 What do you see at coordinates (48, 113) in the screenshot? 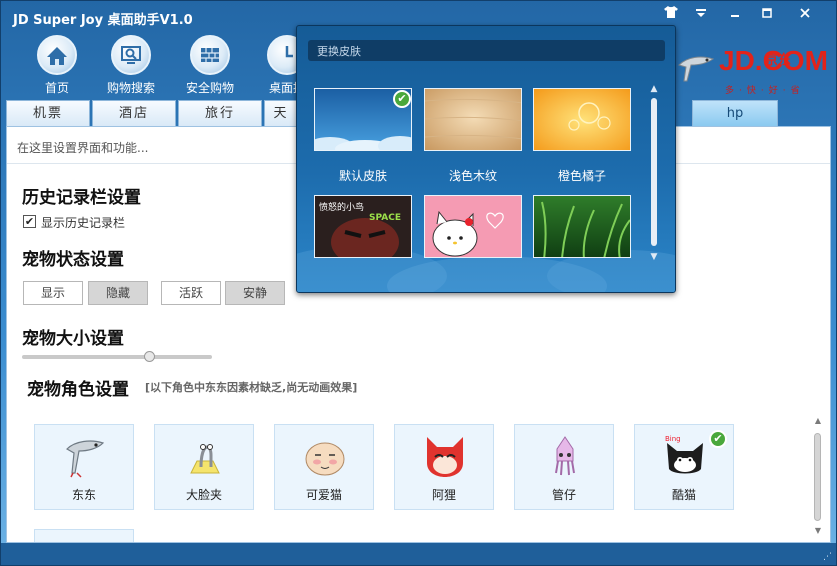
I see `tab-flights: 机票` at bounding box center [48, 113].